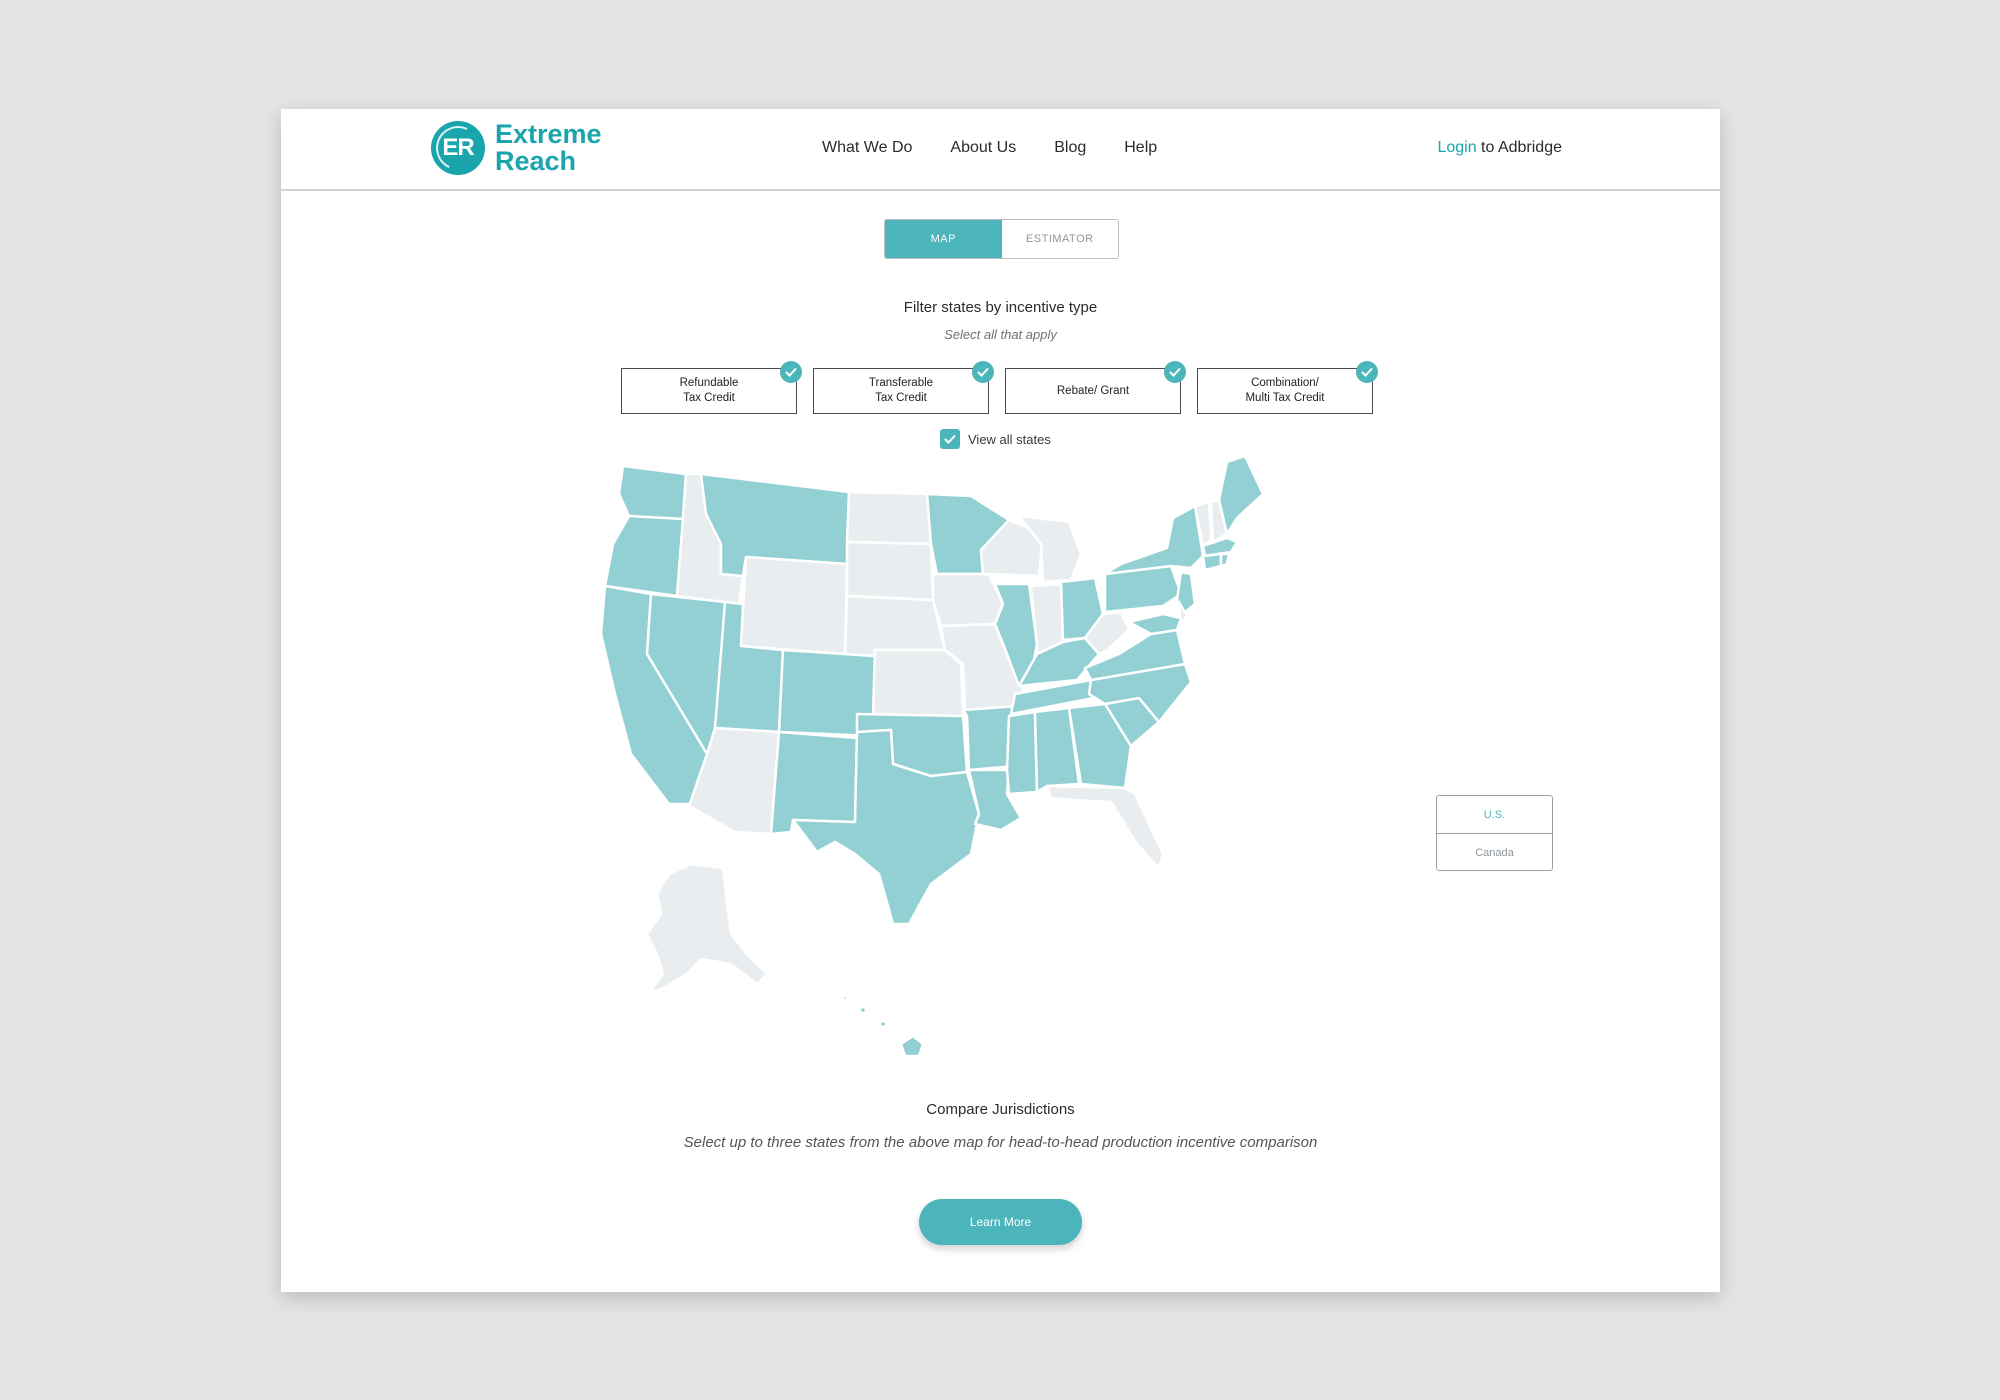  Describe the element at coordinates (1494, 815) in the screenshot. I see `country-us: U.S.` at that location.